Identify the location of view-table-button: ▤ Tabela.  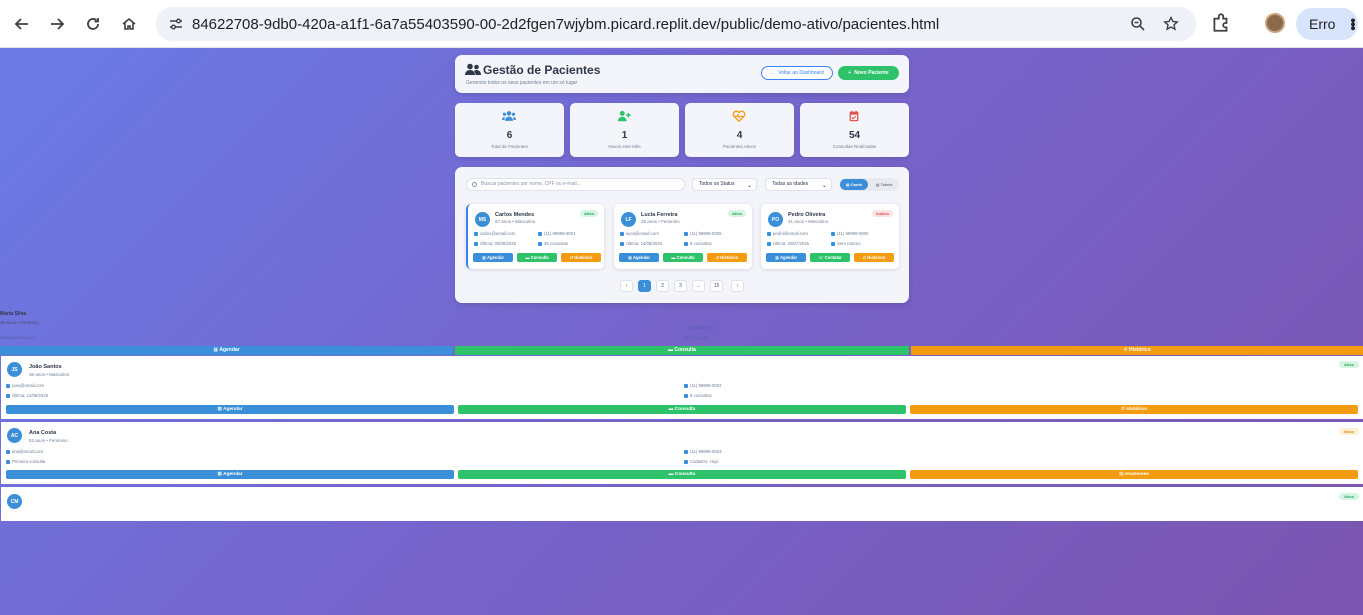
(884, 184).